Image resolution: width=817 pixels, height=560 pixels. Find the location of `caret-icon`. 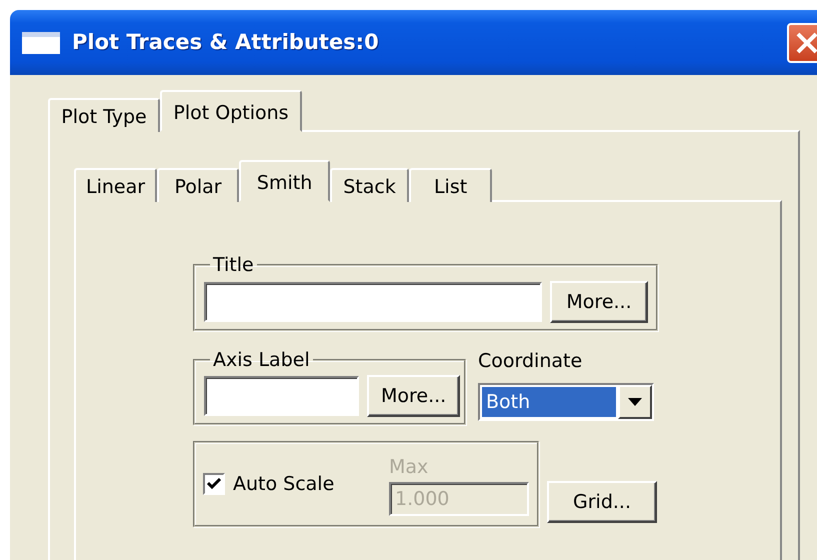

caret-icon is located at coordinates (635, 402).